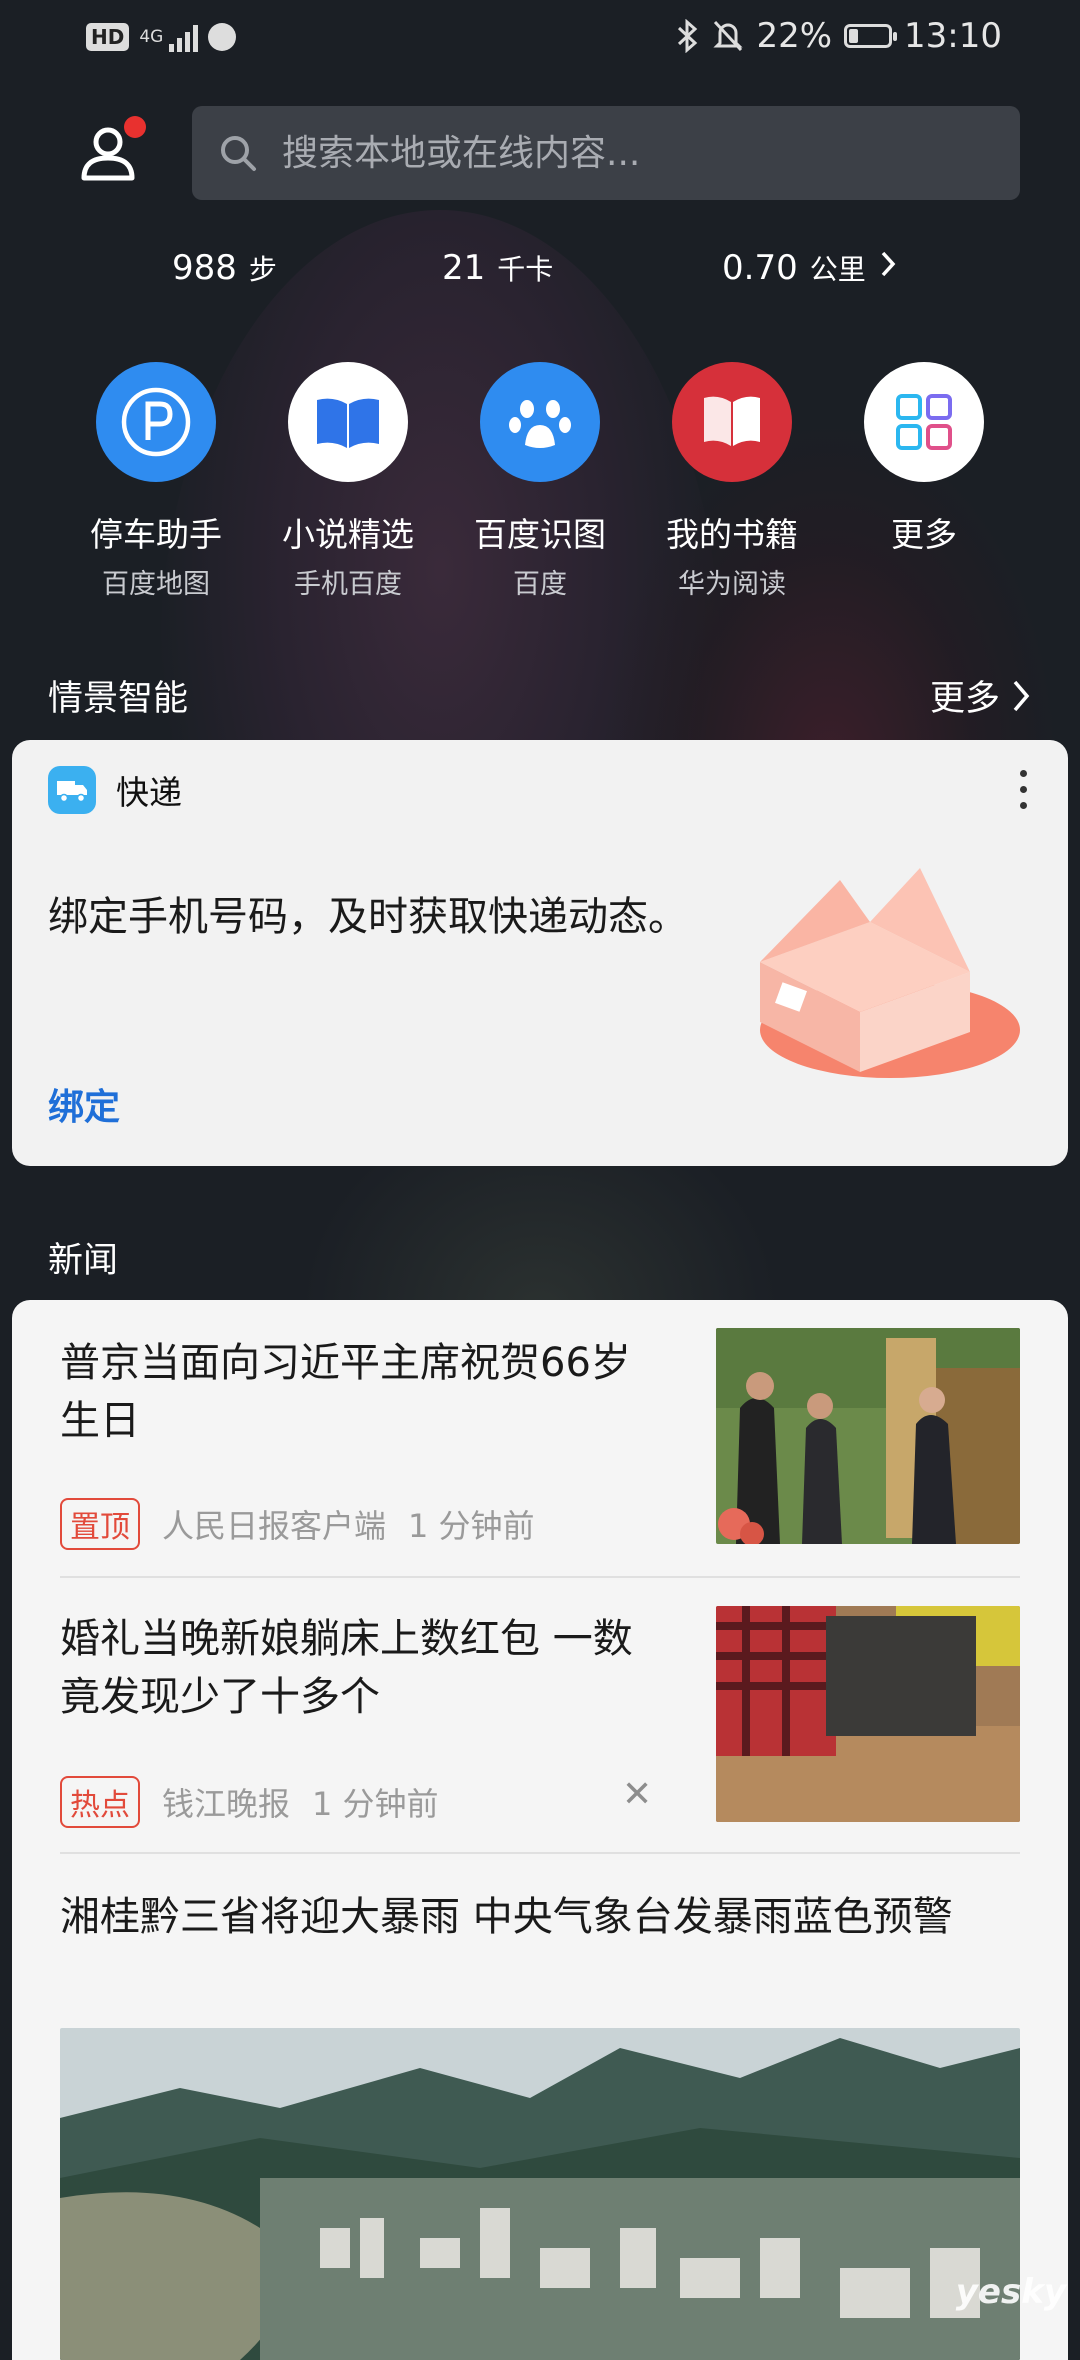 The width and height of the screenshot is (1080, 2360). I want to click on app-name: 停车助手, so click(156, 534).